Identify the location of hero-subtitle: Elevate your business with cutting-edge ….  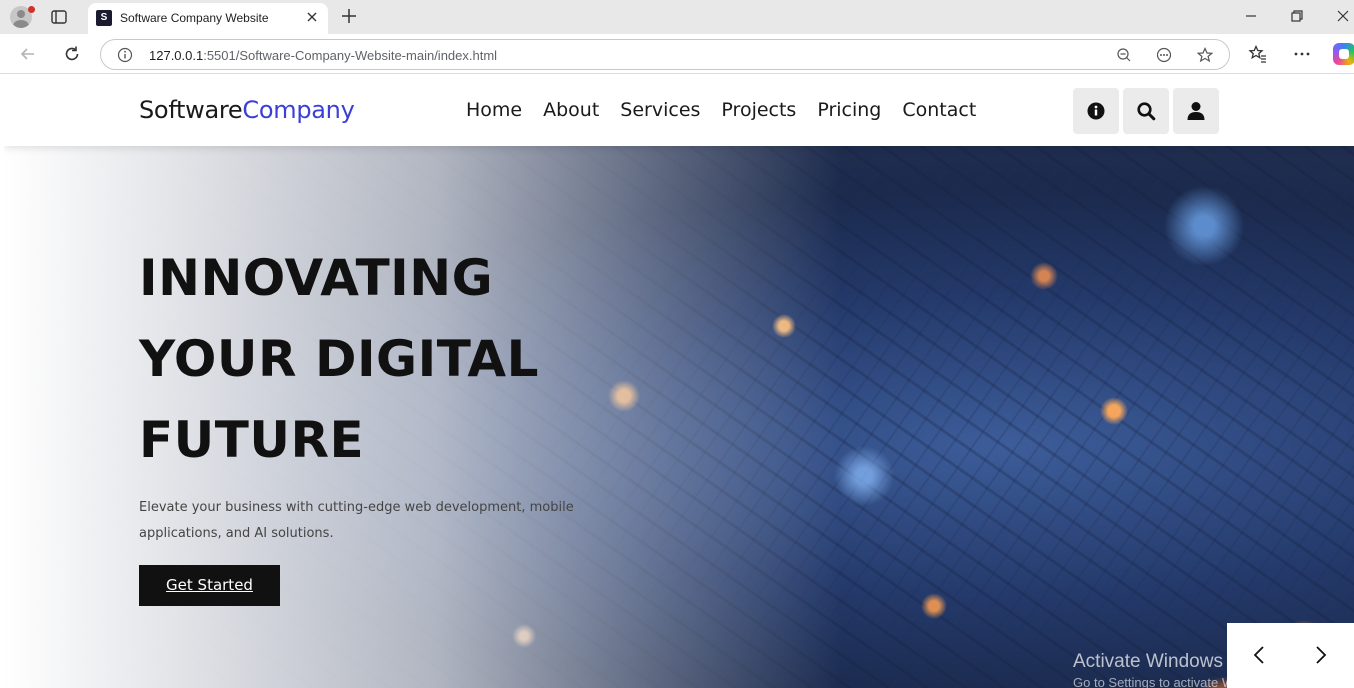
(356, 520).